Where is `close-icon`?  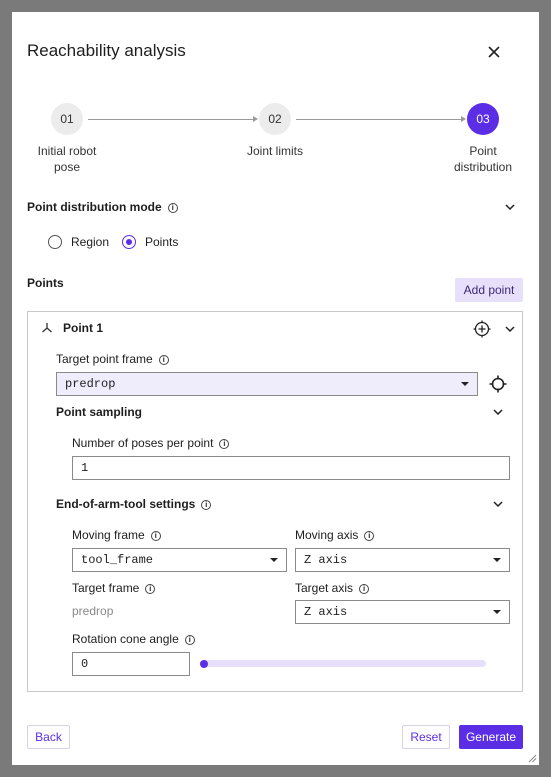 close-icon is located at coordinates (494, 52).